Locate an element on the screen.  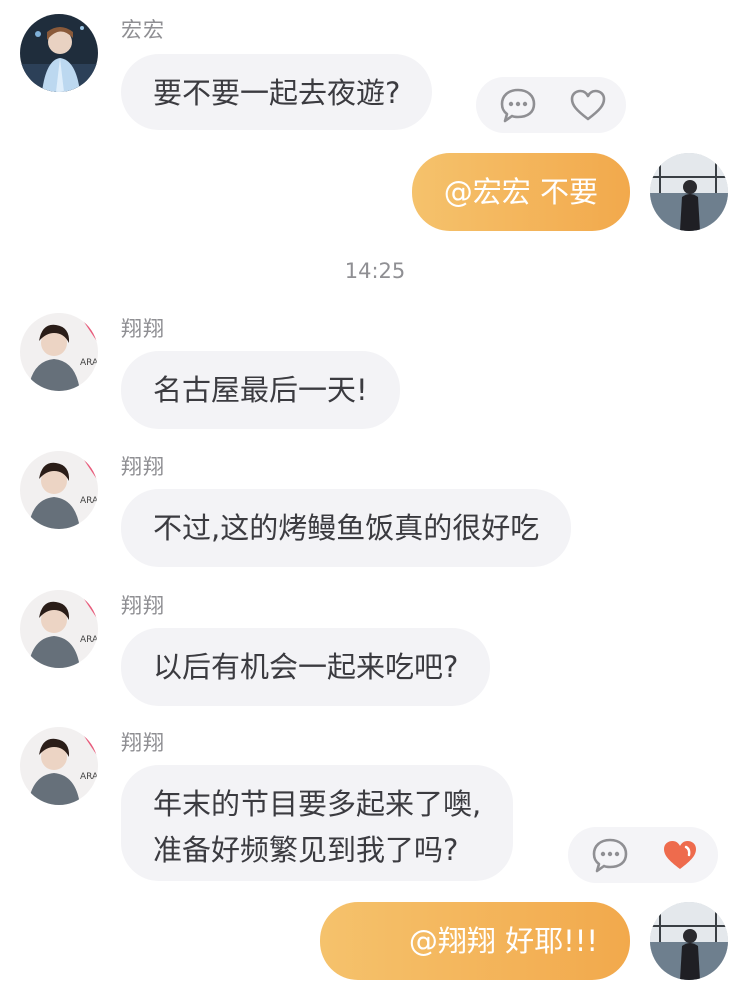
message-bubble: 要不要一起去夜遊? is located at coordinates (277, 92).